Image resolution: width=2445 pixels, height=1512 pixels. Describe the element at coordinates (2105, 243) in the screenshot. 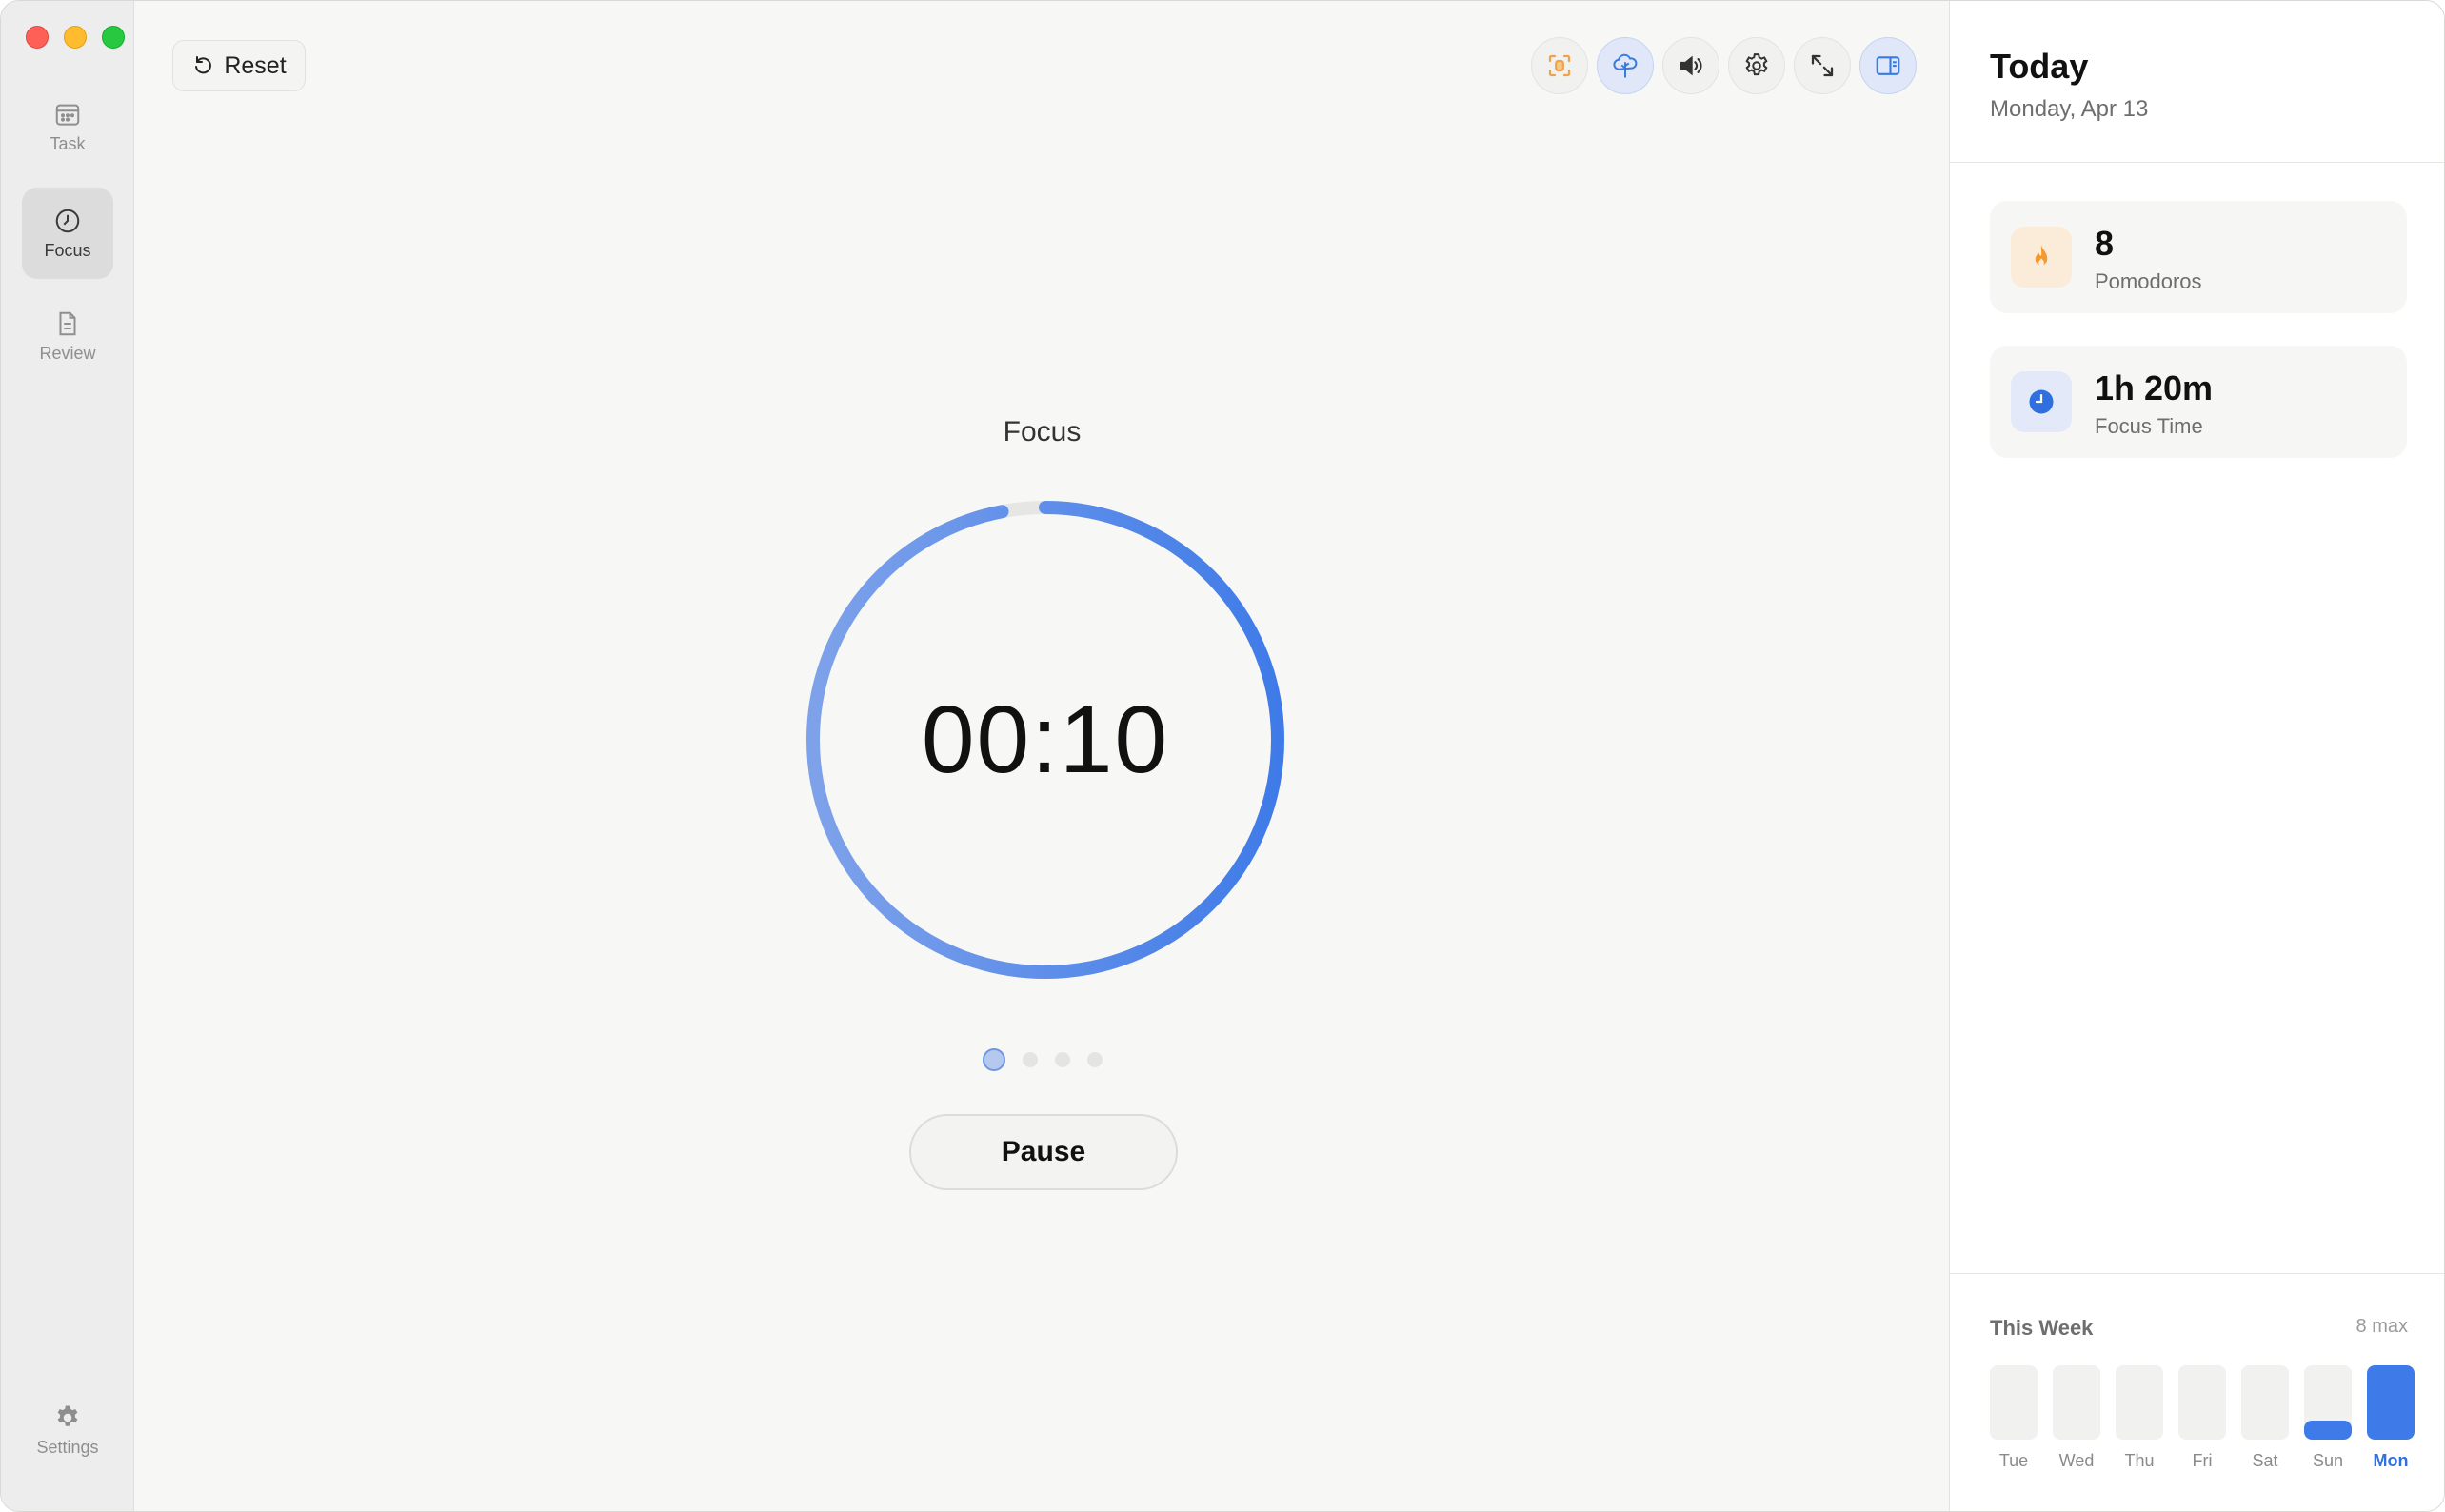

I see `pomodoro-count: 8` at that location.